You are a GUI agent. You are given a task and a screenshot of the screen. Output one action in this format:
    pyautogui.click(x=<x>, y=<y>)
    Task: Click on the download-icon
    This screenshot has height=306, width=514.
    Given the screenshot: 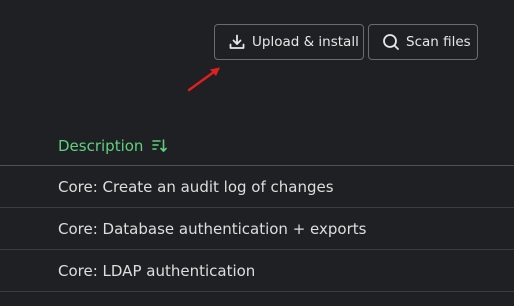 What is the action you would take?
    pyautogui.click(x=237, y=42)
    